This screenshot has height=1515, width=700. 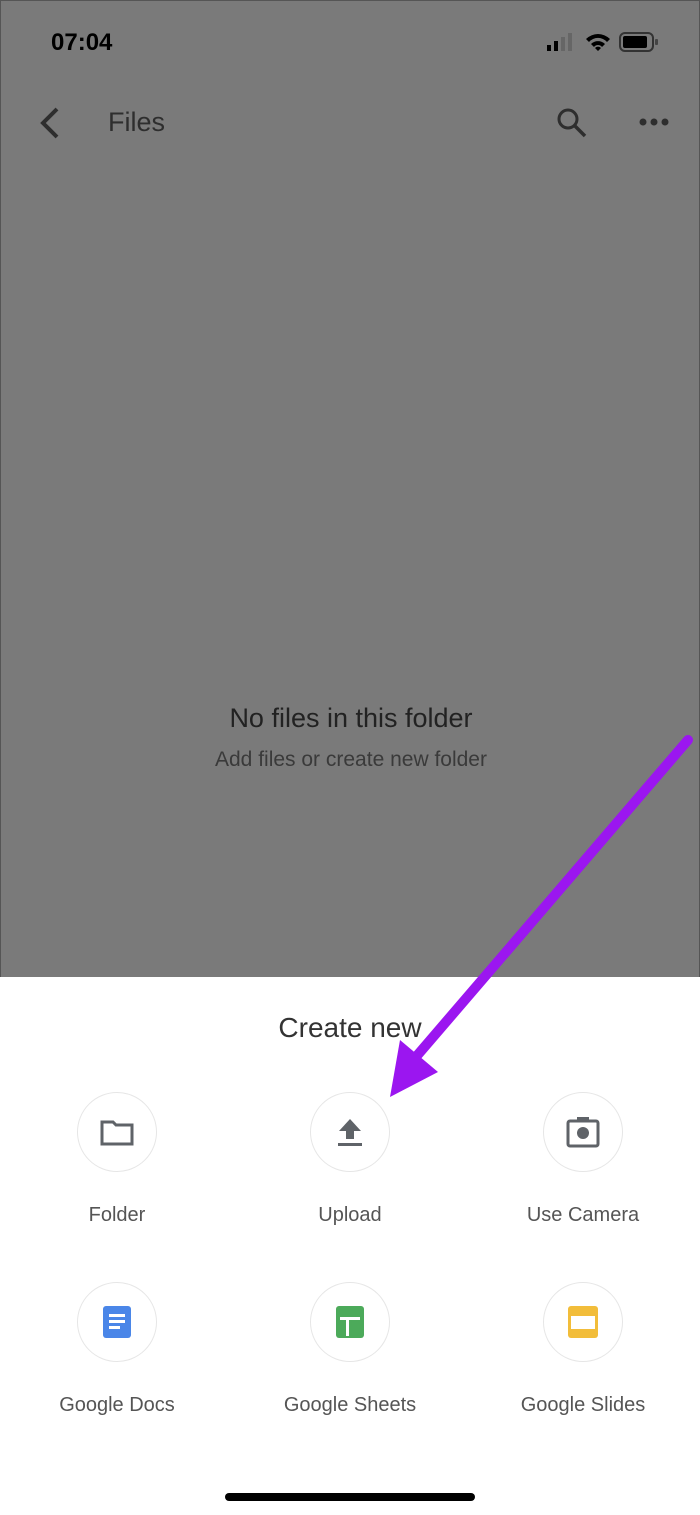 I want to click on folder-icon, so click(x=117, y=1133).